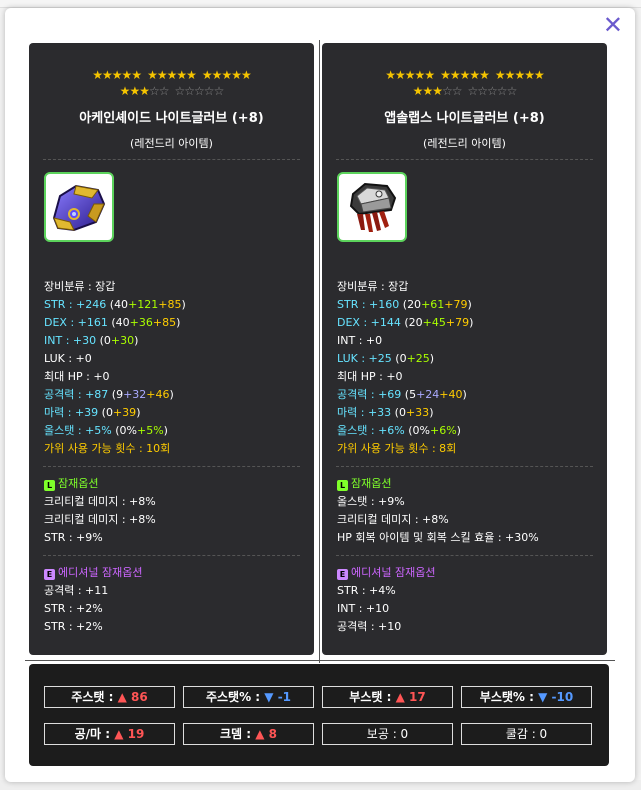 Image resolution: width=641 pixels, height=790 pixels. What do you see at coordinates (124, 412) in the screenshot?
I see `stat-add-1: +39` at bounding box center [124, 412].